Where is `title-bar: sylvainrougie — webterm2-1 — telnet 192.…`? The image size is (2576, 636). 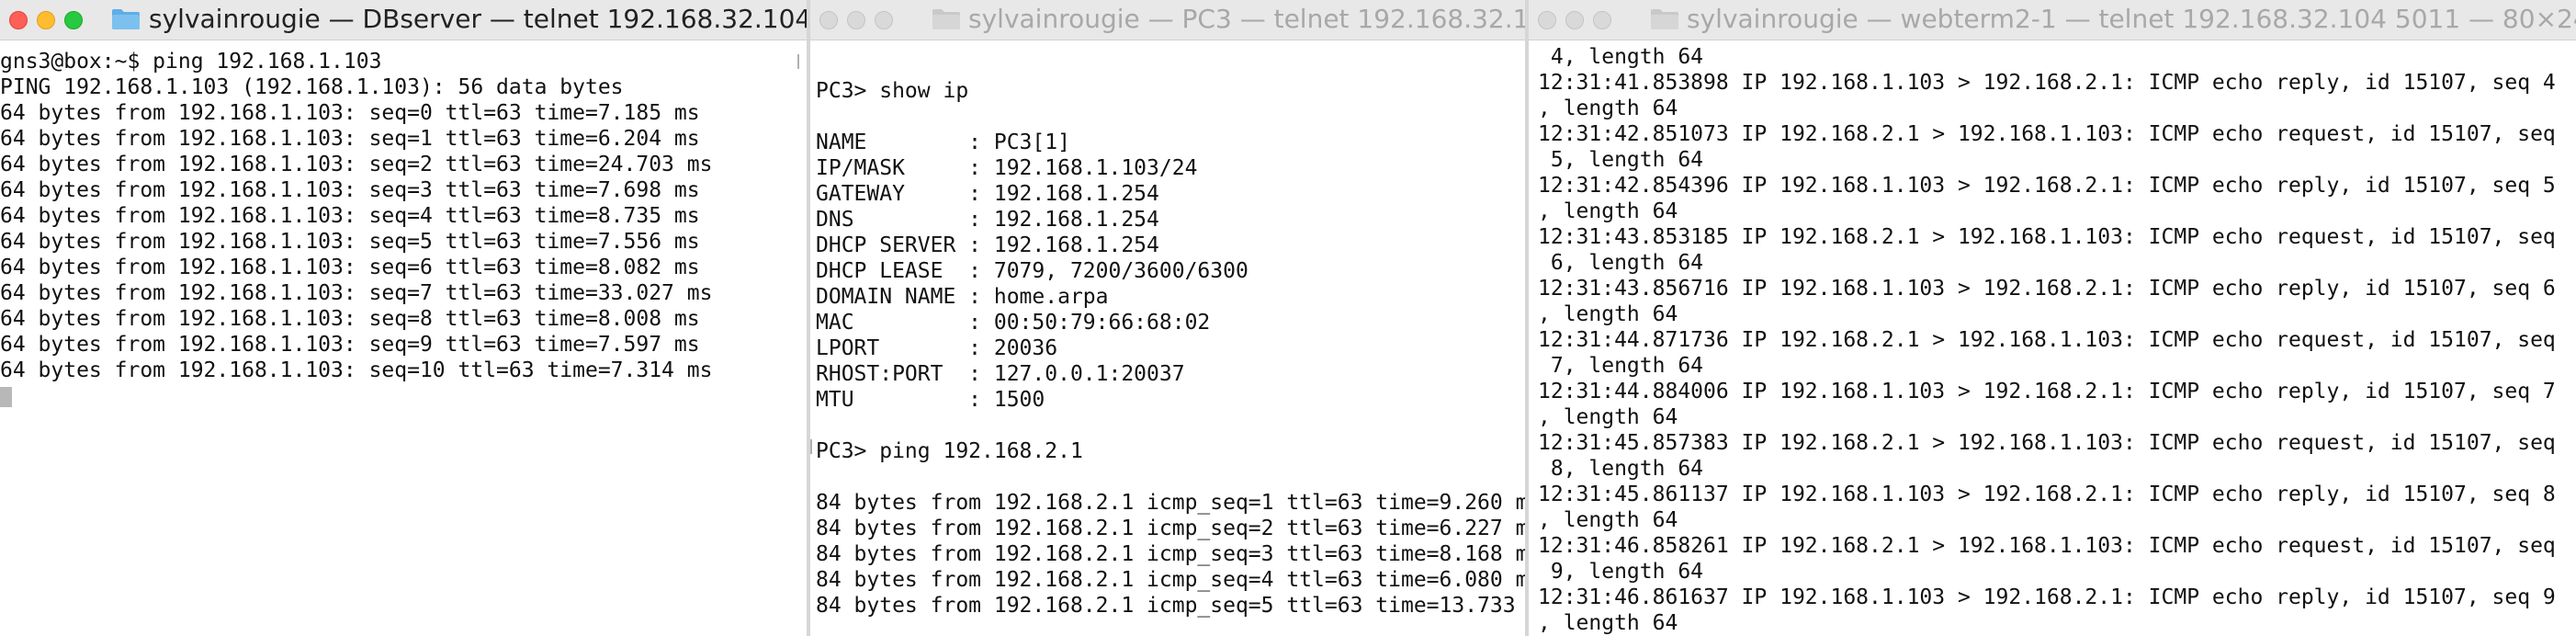 title-bar: sylvainrougie — webterm2-1 — telnet 192.… is located at coordinates (2052, 20).